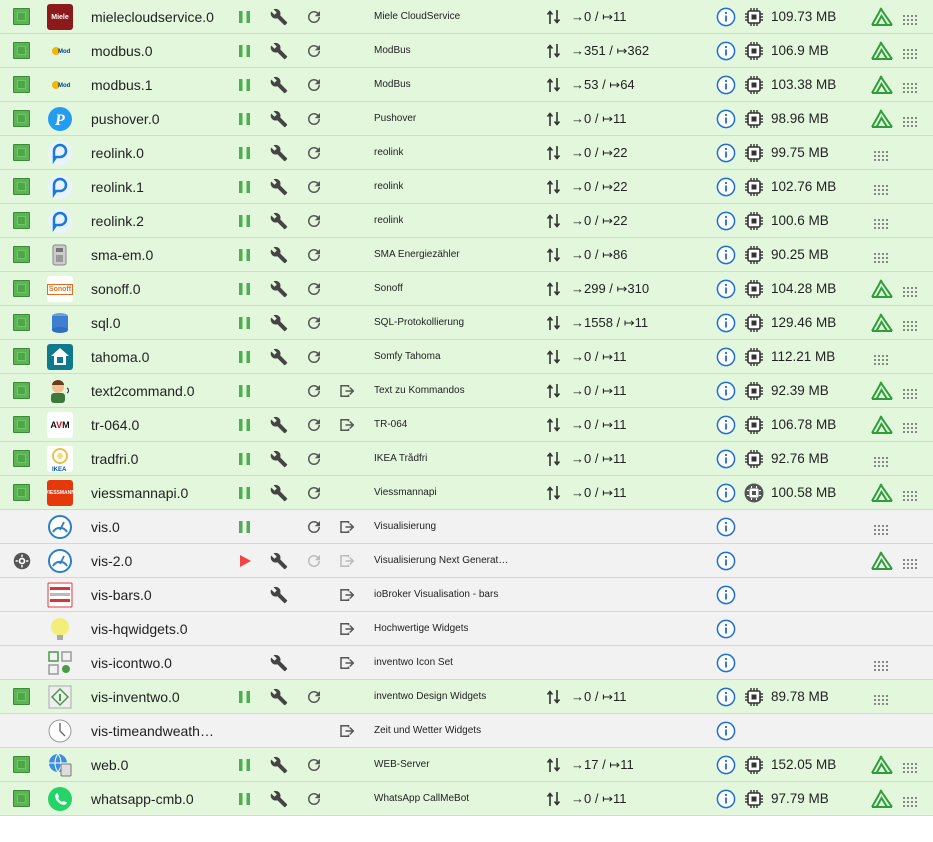 The width and height of the screenshot is (933, 842). I want to click on settings-gear-icon, so click(22, 561).